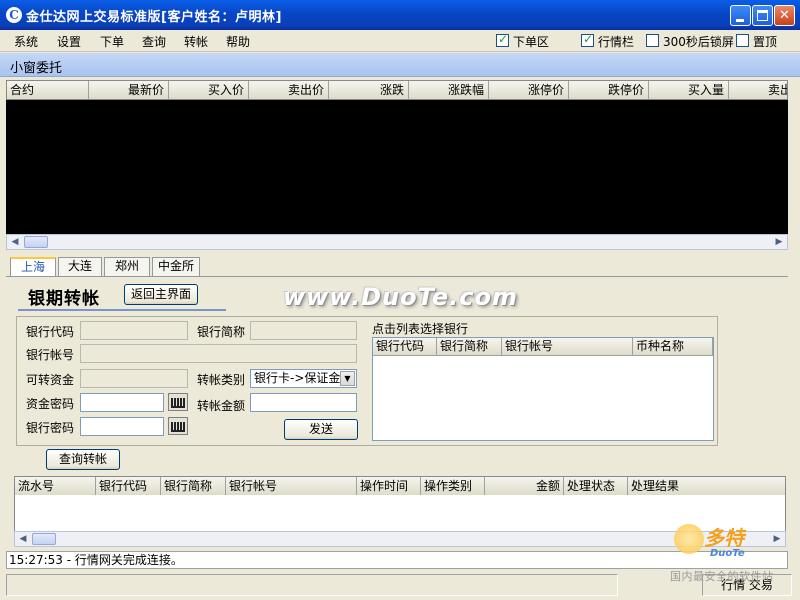 This screenshot has width=800, height=600. Describe the element at coordinates (758, 90) in the screenshot. I see `col-ask-volume: 卖出量` at that location.